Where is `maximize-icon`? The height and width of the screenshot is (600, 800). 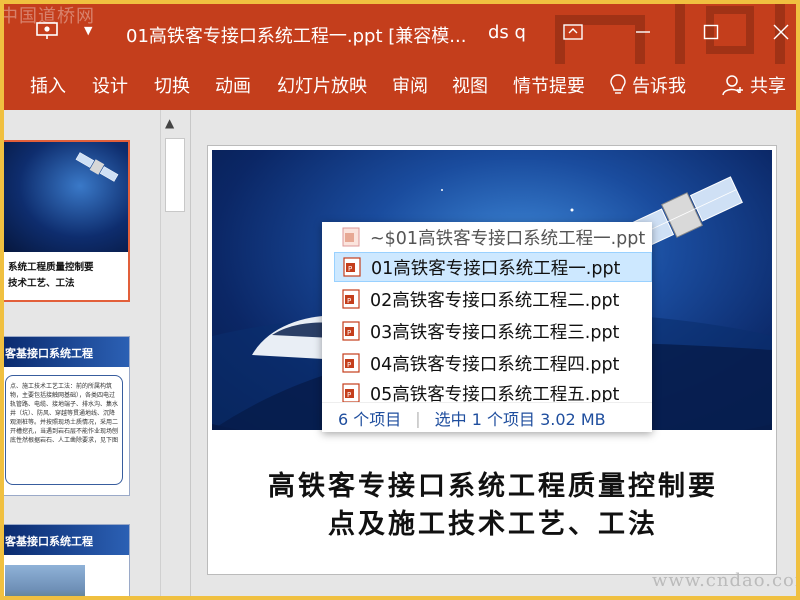 maximize-icon is located at coordinates (711, 32).